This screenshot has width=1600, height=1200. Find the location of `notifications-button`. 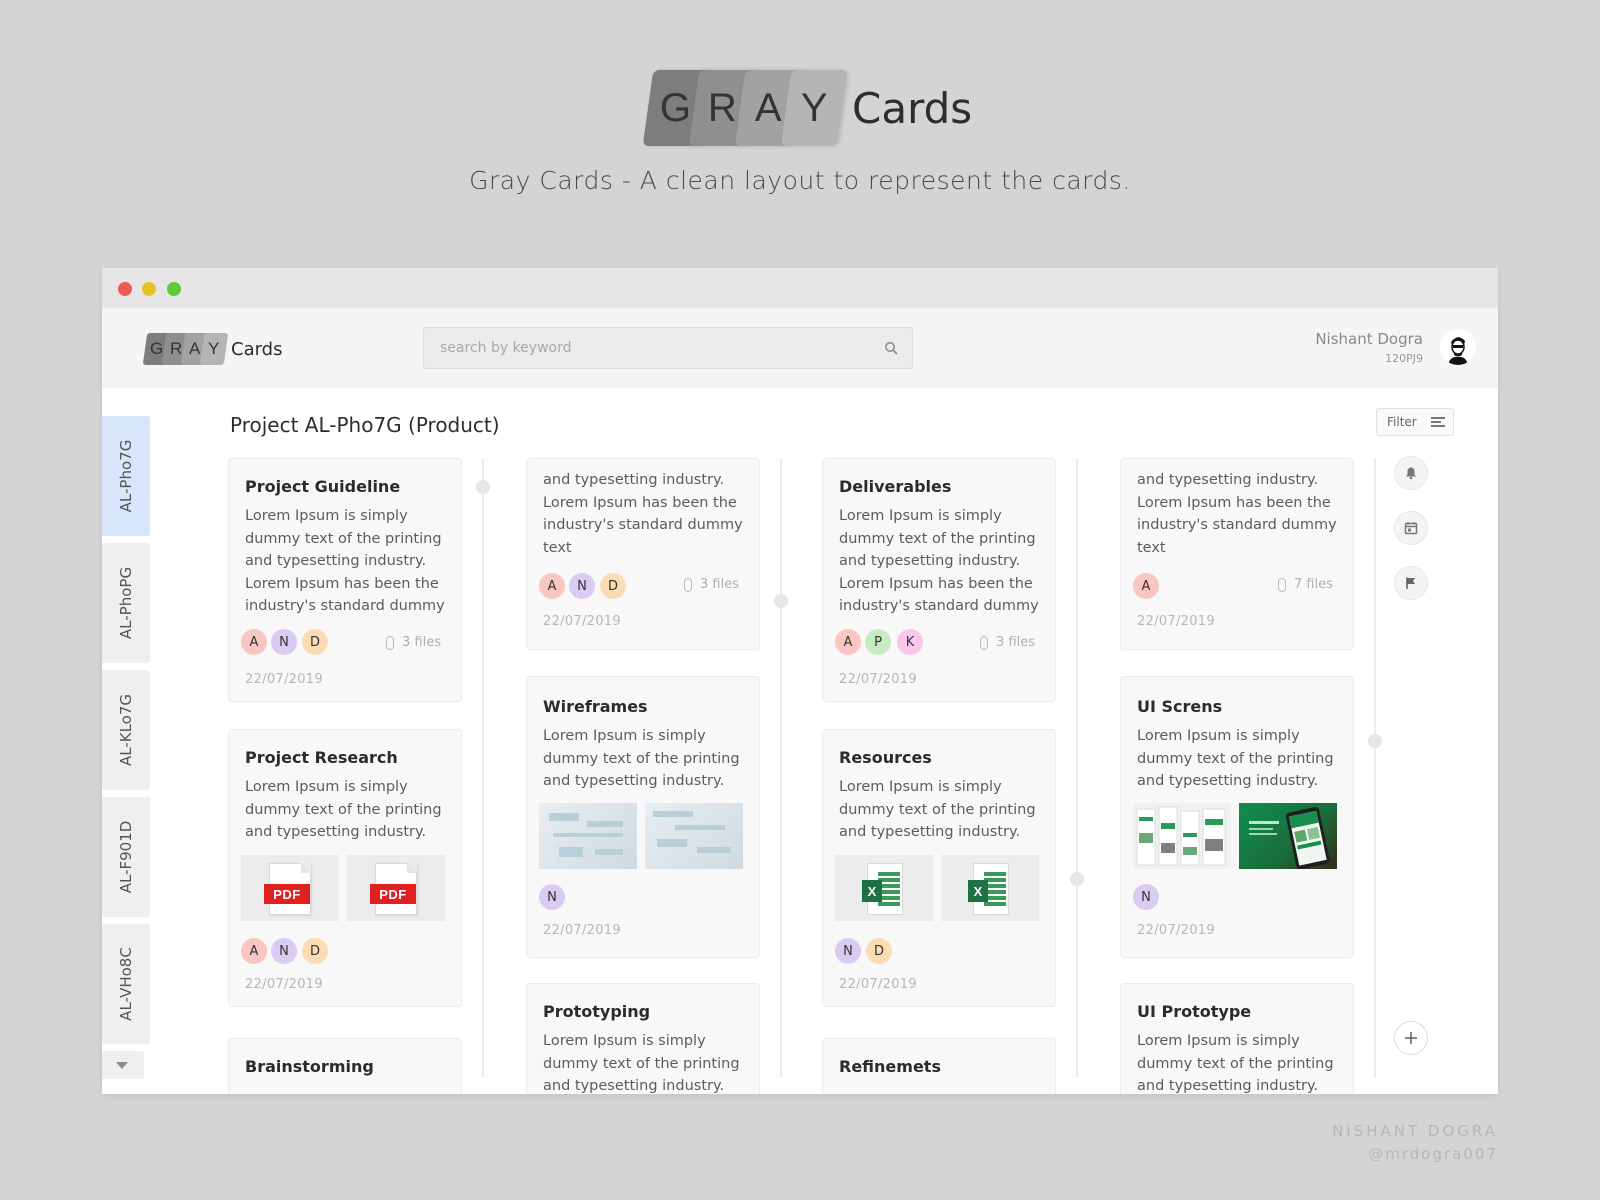

notifications-button is located at coordinates (1411, 473).